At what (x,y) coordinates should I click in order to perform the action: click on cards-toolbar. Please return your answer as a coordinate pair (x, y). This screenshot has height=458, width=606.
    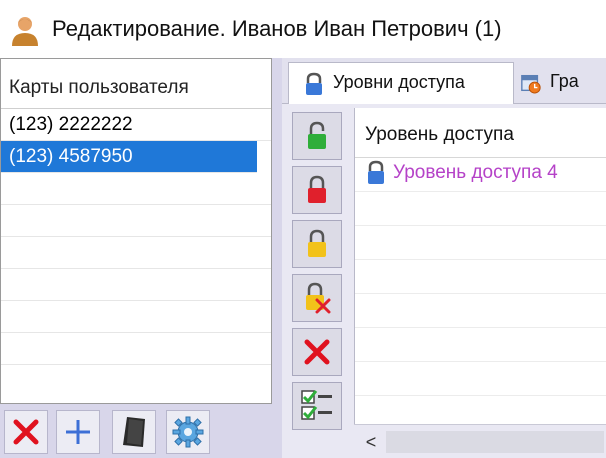
    Looking at the image, I should click on (136, 431).